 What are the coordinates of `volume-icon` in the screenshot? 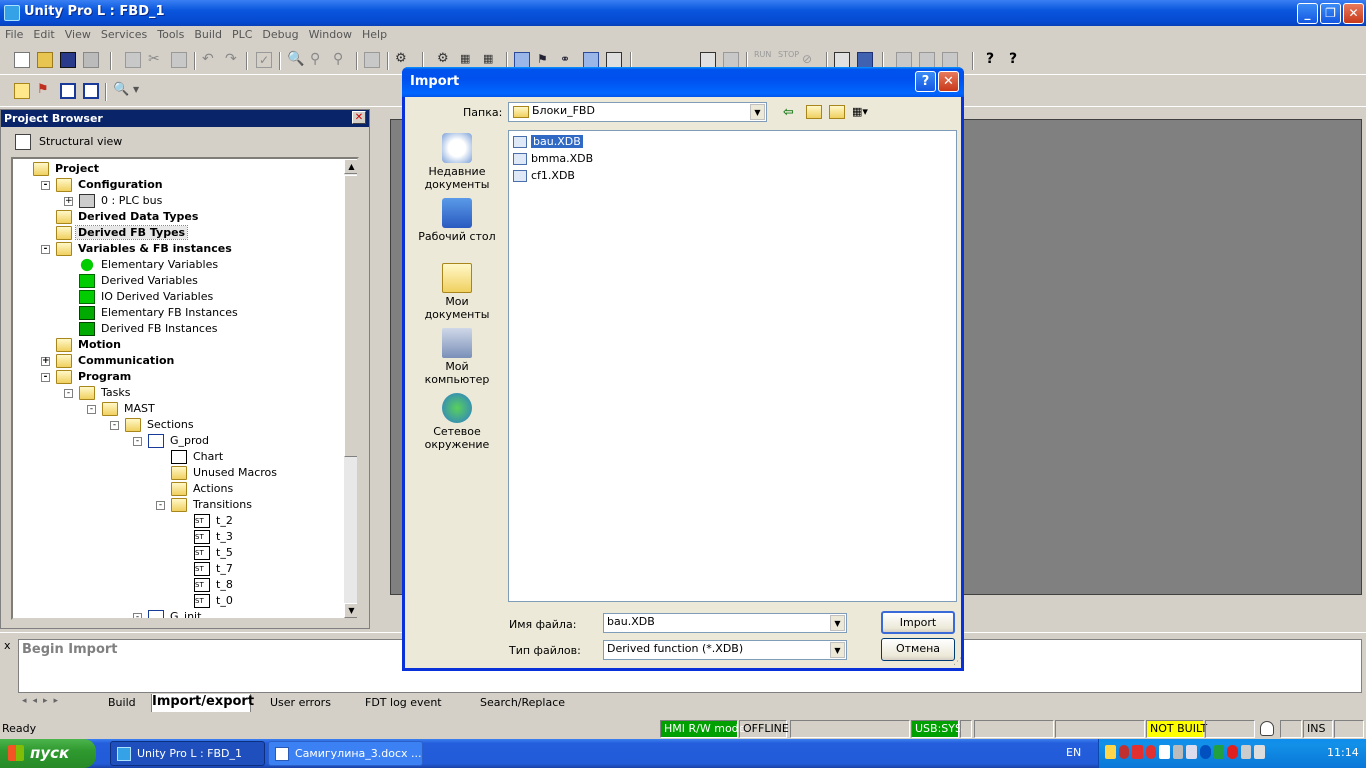 It's located at (1259, 752).